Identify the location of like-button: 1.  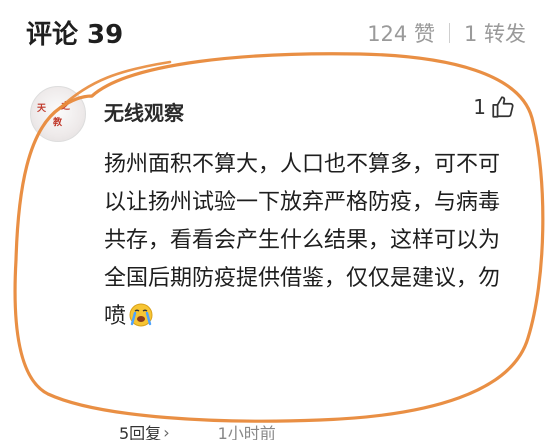
(494, 107).